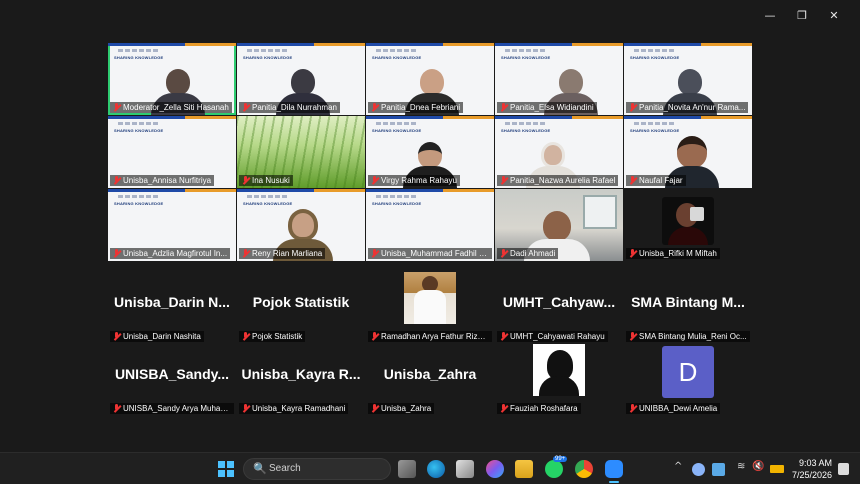 The height and width of the screenshot is (484, 860). I want to click on clock-time: 9:03 AM, so click(815, 463).